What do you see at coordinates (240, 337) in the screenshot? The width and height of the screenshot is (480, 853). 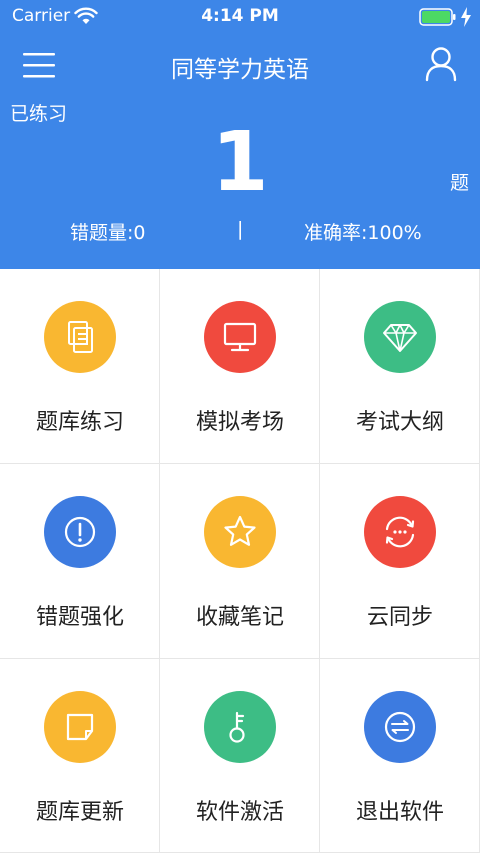 I see `monitor-icon` at bounding box center [240, 337].